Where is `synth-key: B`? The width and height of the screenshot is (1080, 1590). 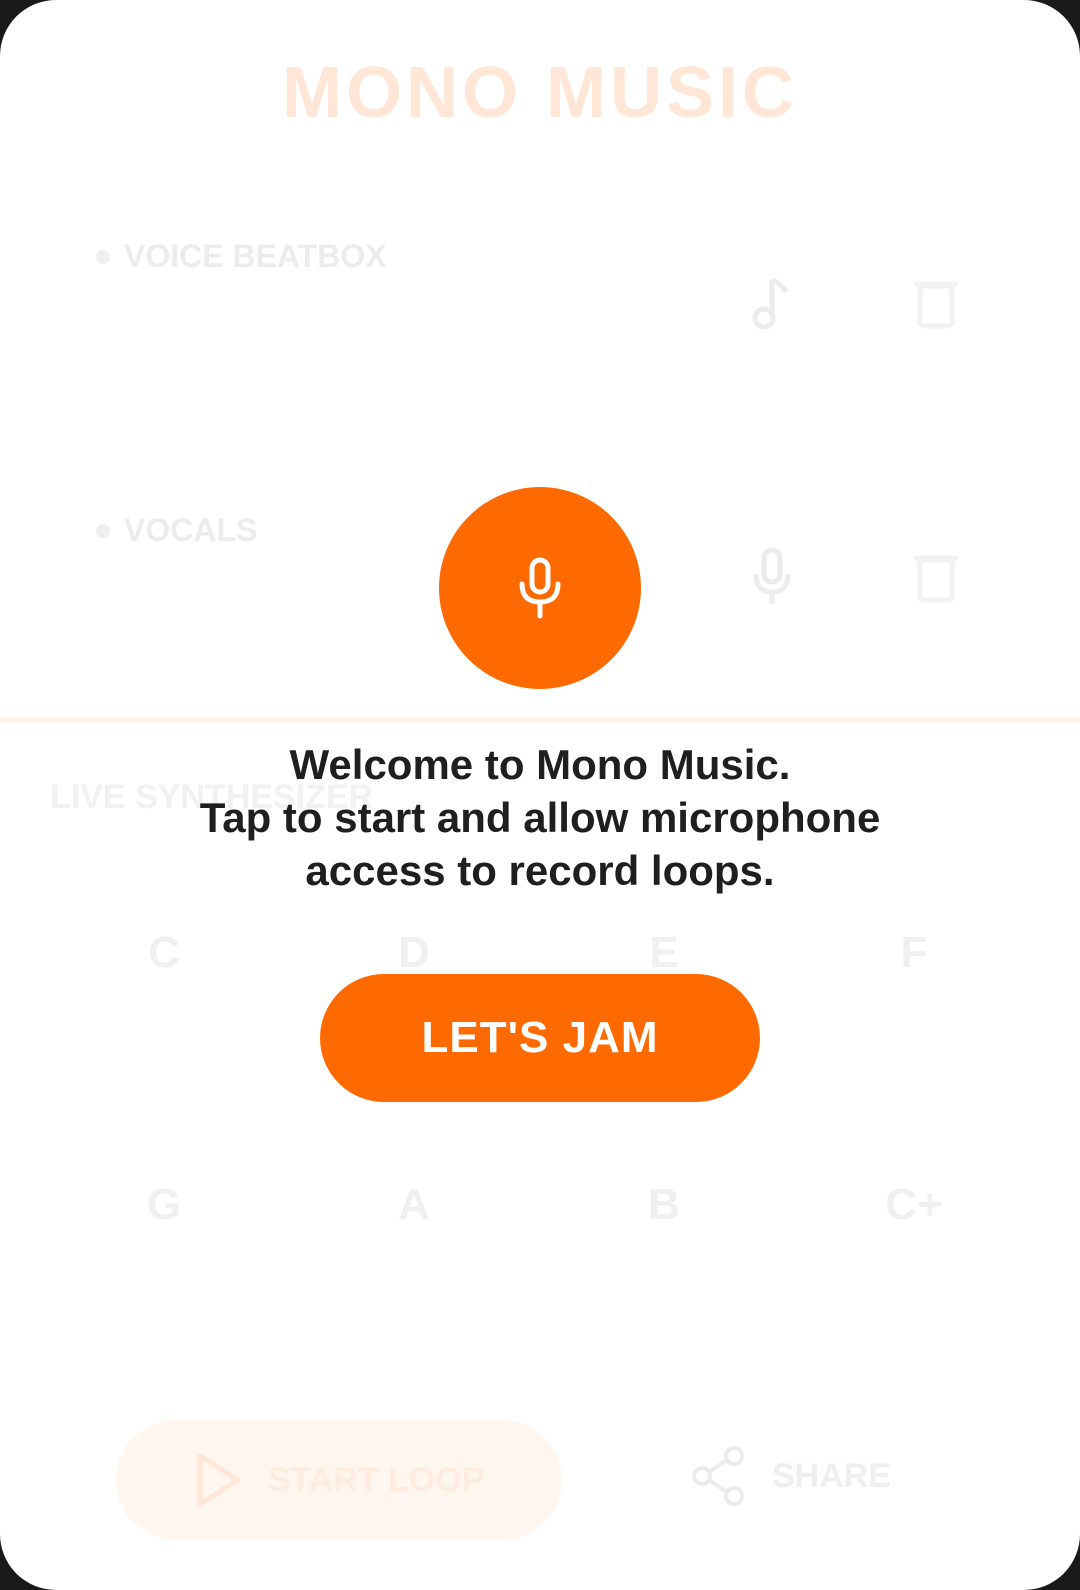 synth-key: B is located at coordinates (664, 1205).